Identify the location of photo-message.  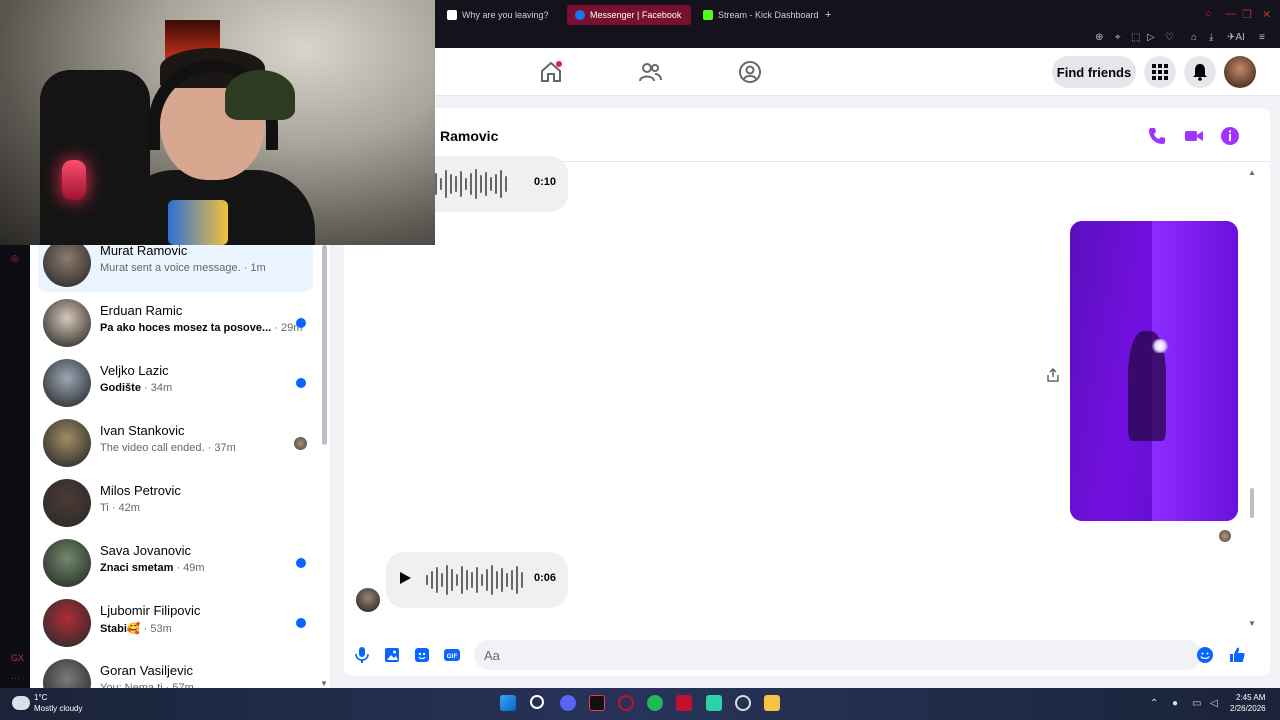
(1154, 371).